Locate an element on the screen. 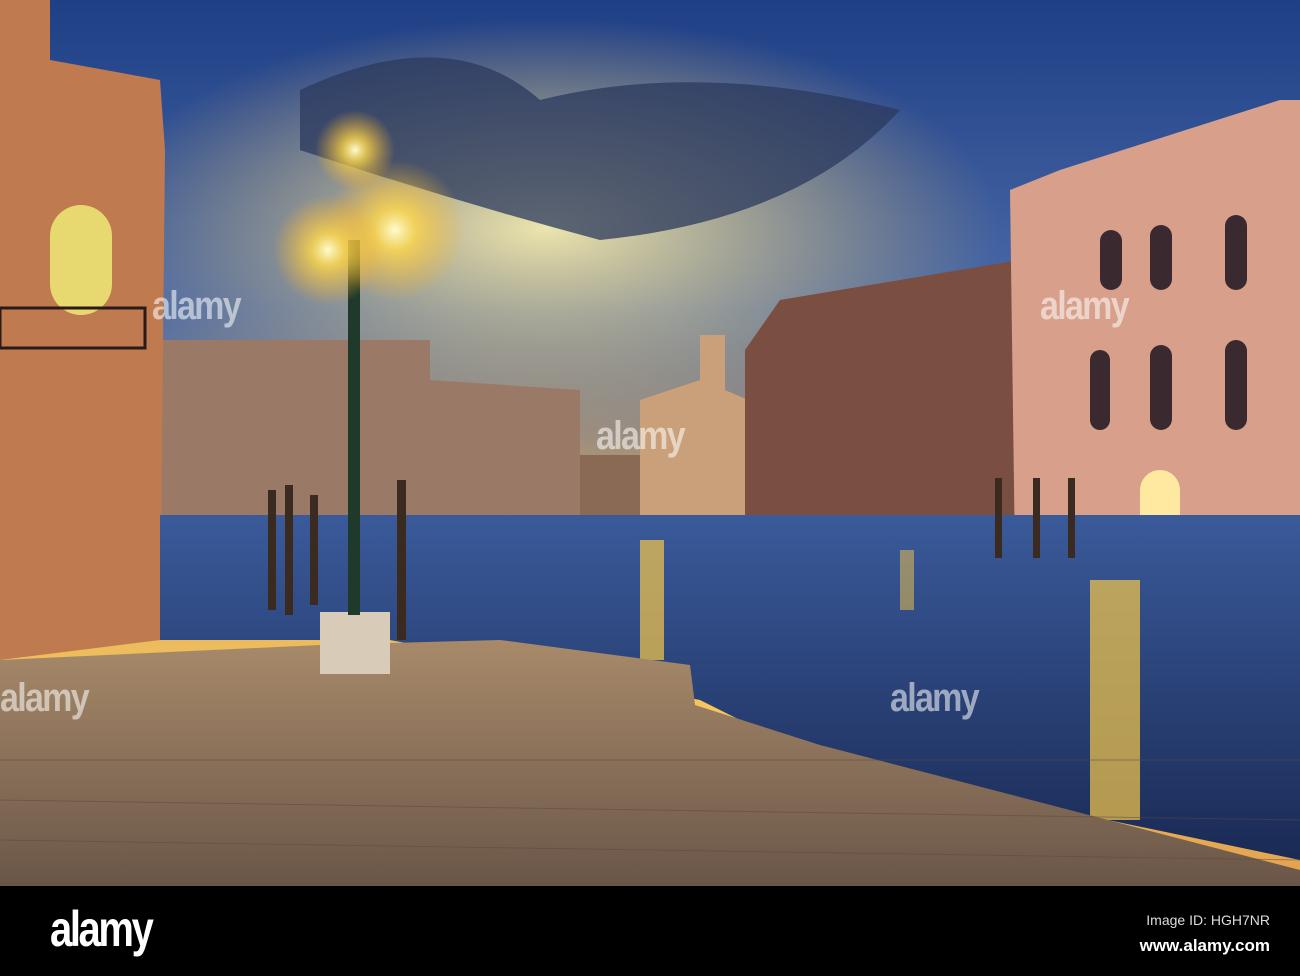 The width and height of the screenshot is (1300, 976). footer-bar: alamy Image ID: HGH7NR www.alamy.com is located at coordinates (650, 931).